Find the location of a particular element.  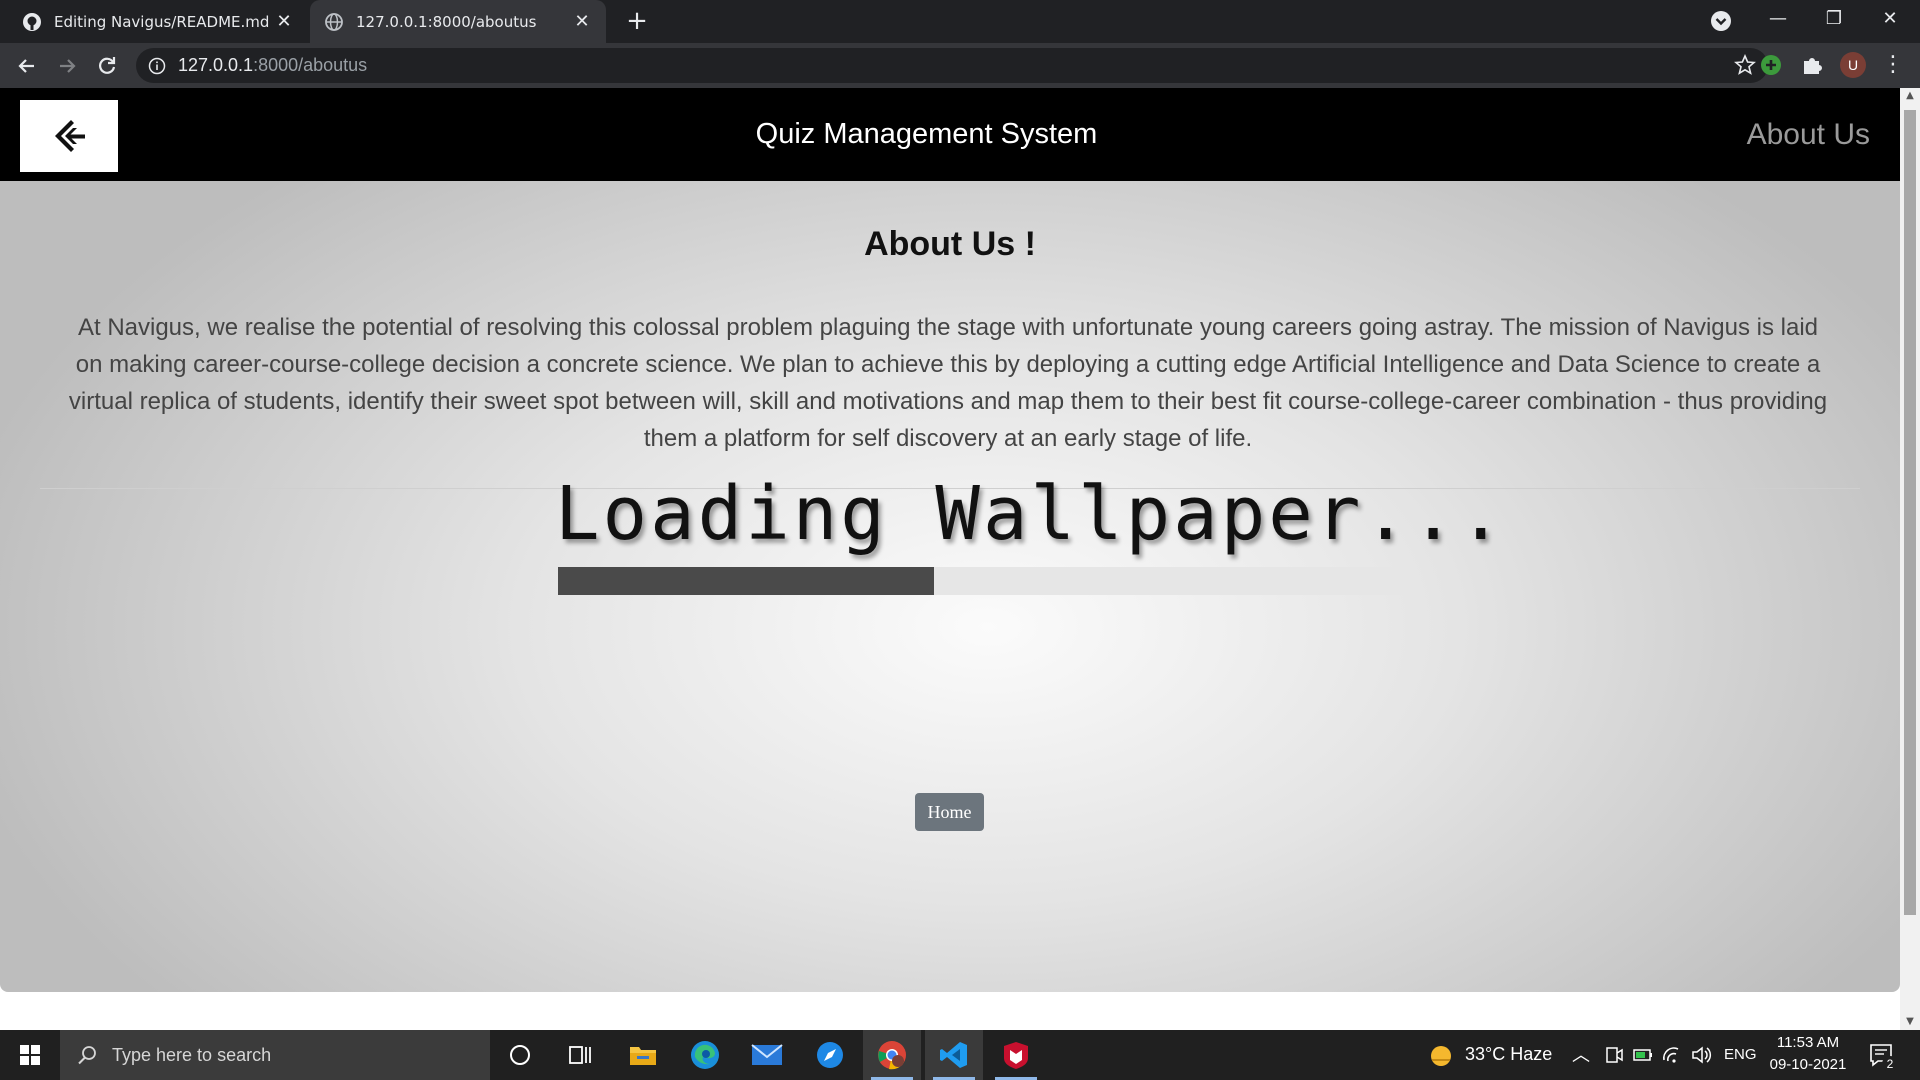

address-bar: 127.0.0.1:8000/aboutus is located at coordinates (952, 65).